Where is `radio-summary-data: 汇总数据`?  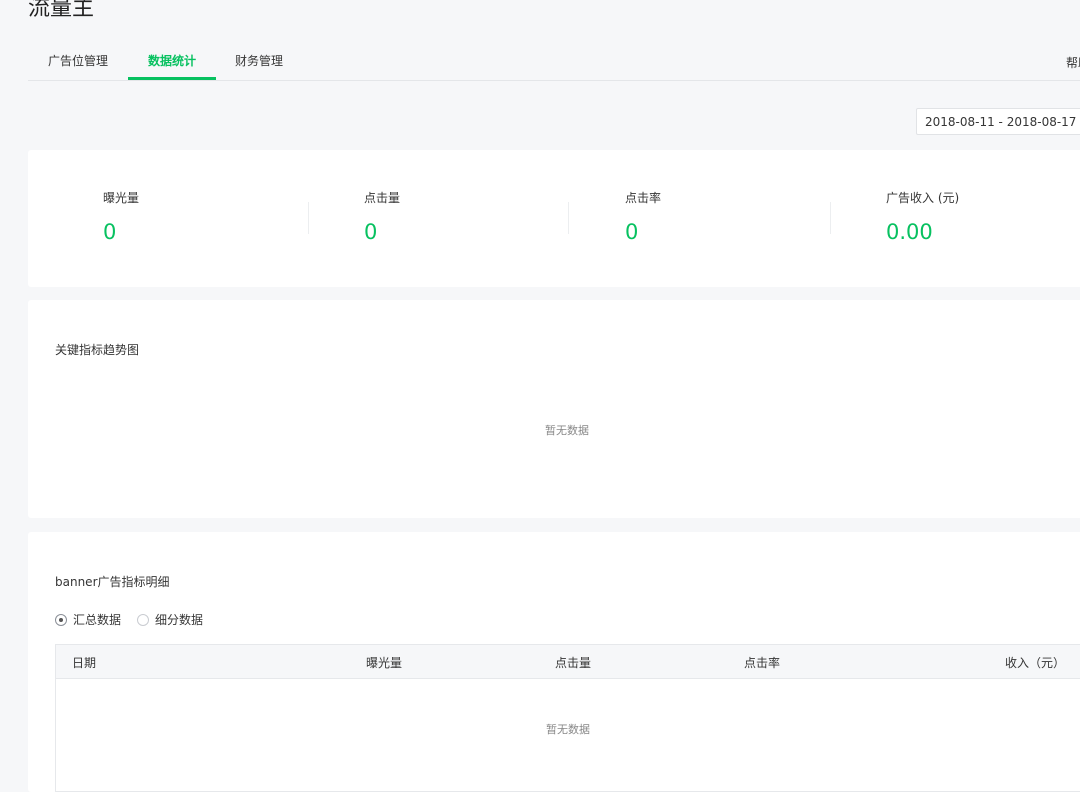
radio-summary-data: 汇总数据 is located at coordinates (88, 619).